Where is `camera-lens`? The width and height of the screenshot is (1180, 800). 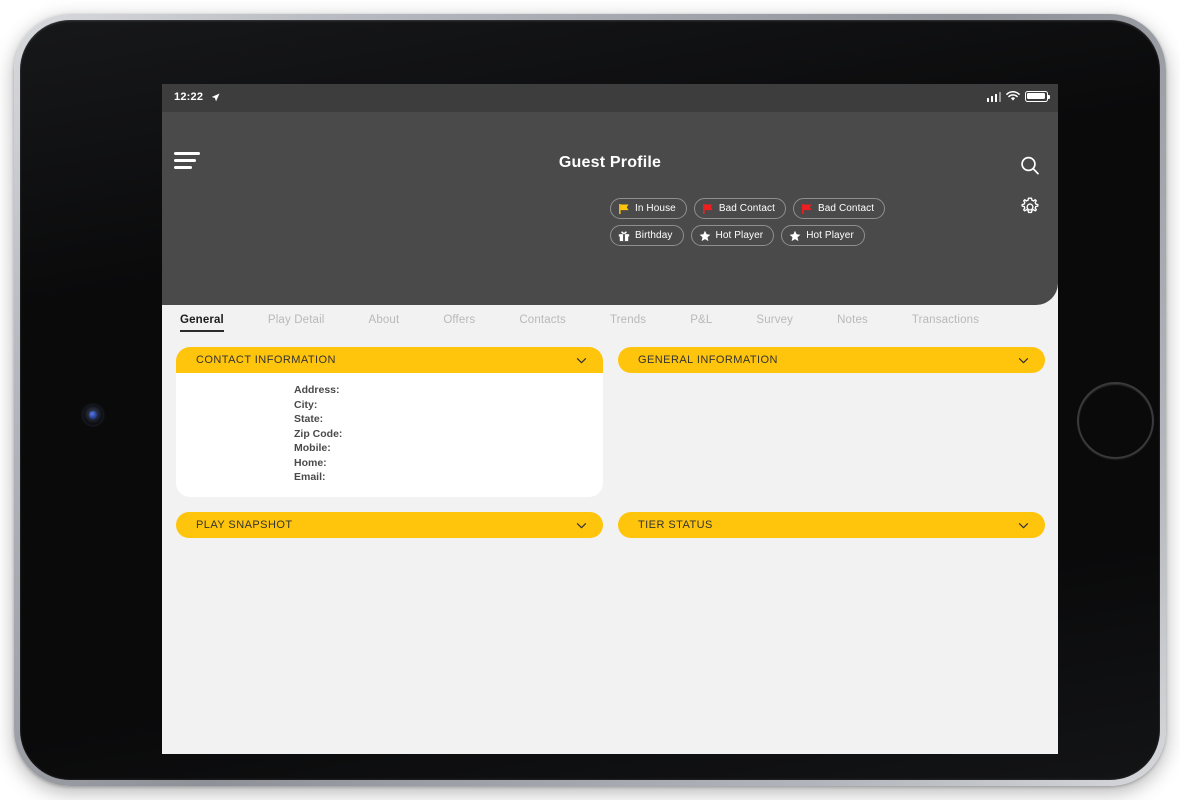
camera-lens is located at coordinates (93, 415).